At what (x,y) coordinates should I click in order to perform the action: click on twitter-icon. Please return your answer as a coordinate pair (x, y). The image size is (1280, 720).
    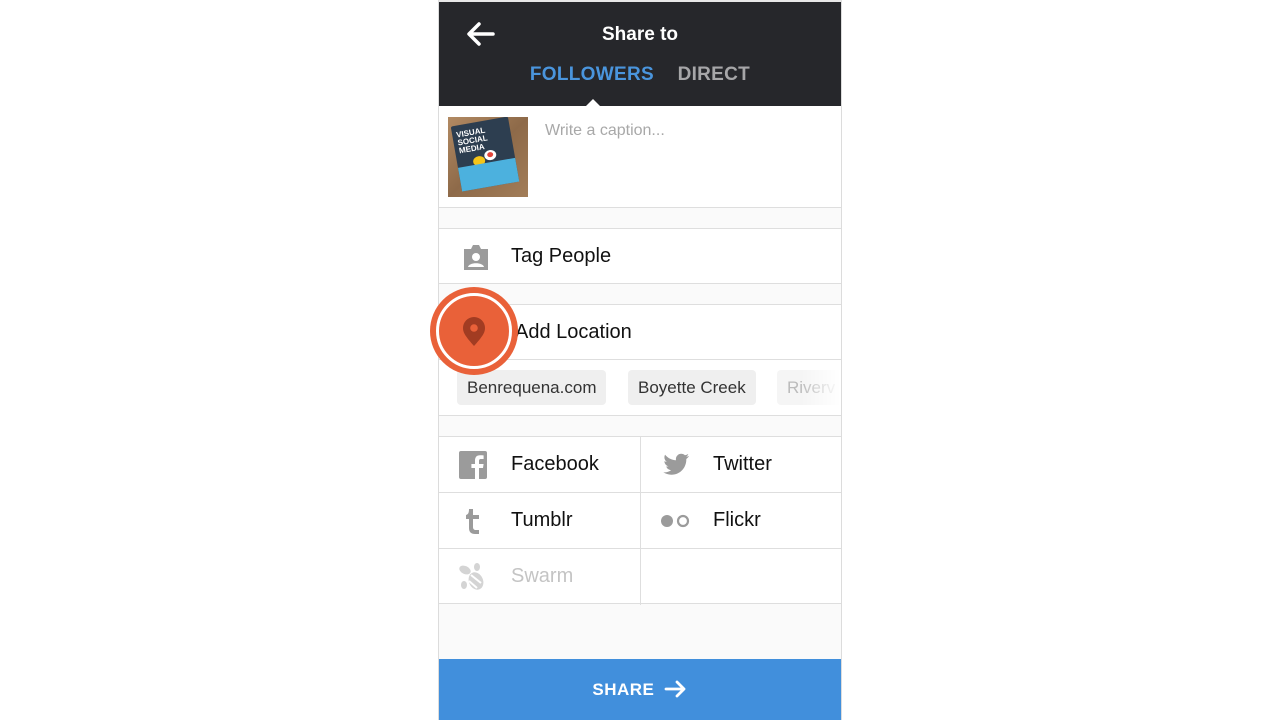
    Looking at the image, I should click on (676, 464).